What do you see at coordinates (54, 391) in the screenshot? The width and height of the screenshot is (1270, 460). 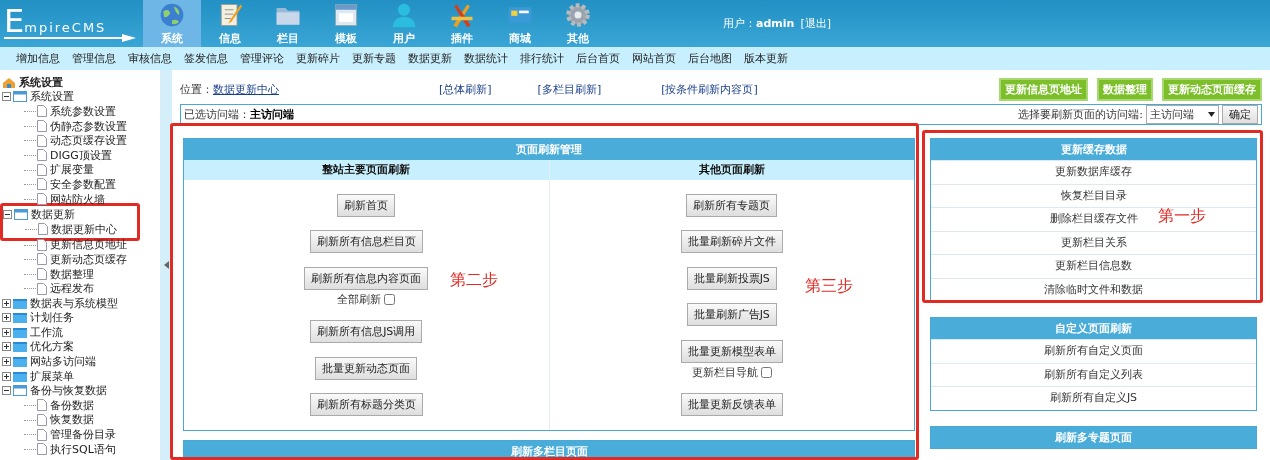 I see `tree-item: 备份与恢复数据` at bounding box center [54, 391].